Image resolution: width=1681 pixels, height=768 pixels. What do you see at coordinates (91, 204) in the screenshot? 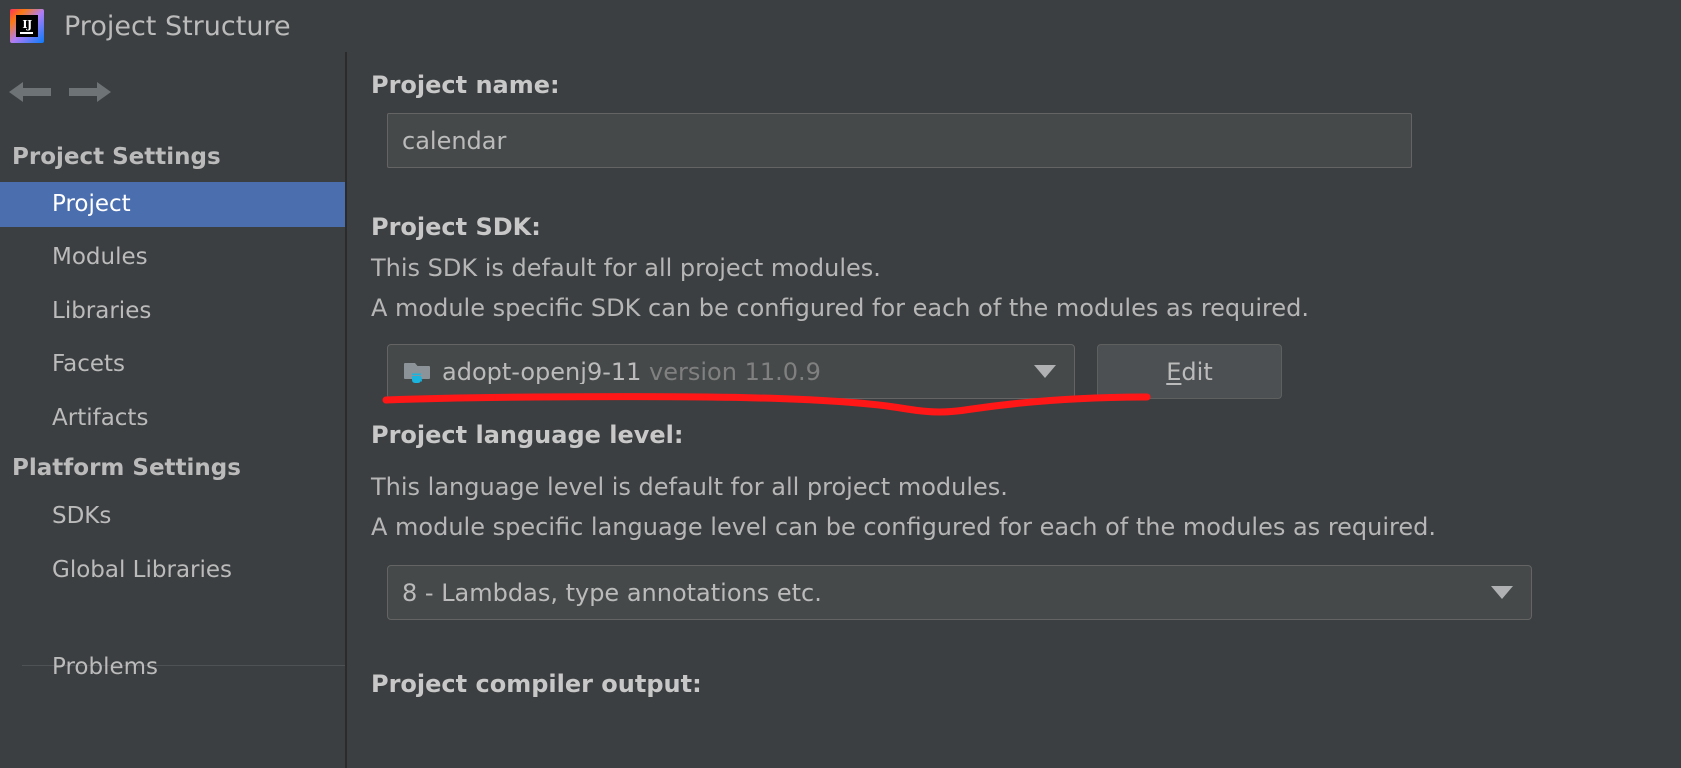
I see `sidebar-item-label: Project` at bounding box center [91, 204].